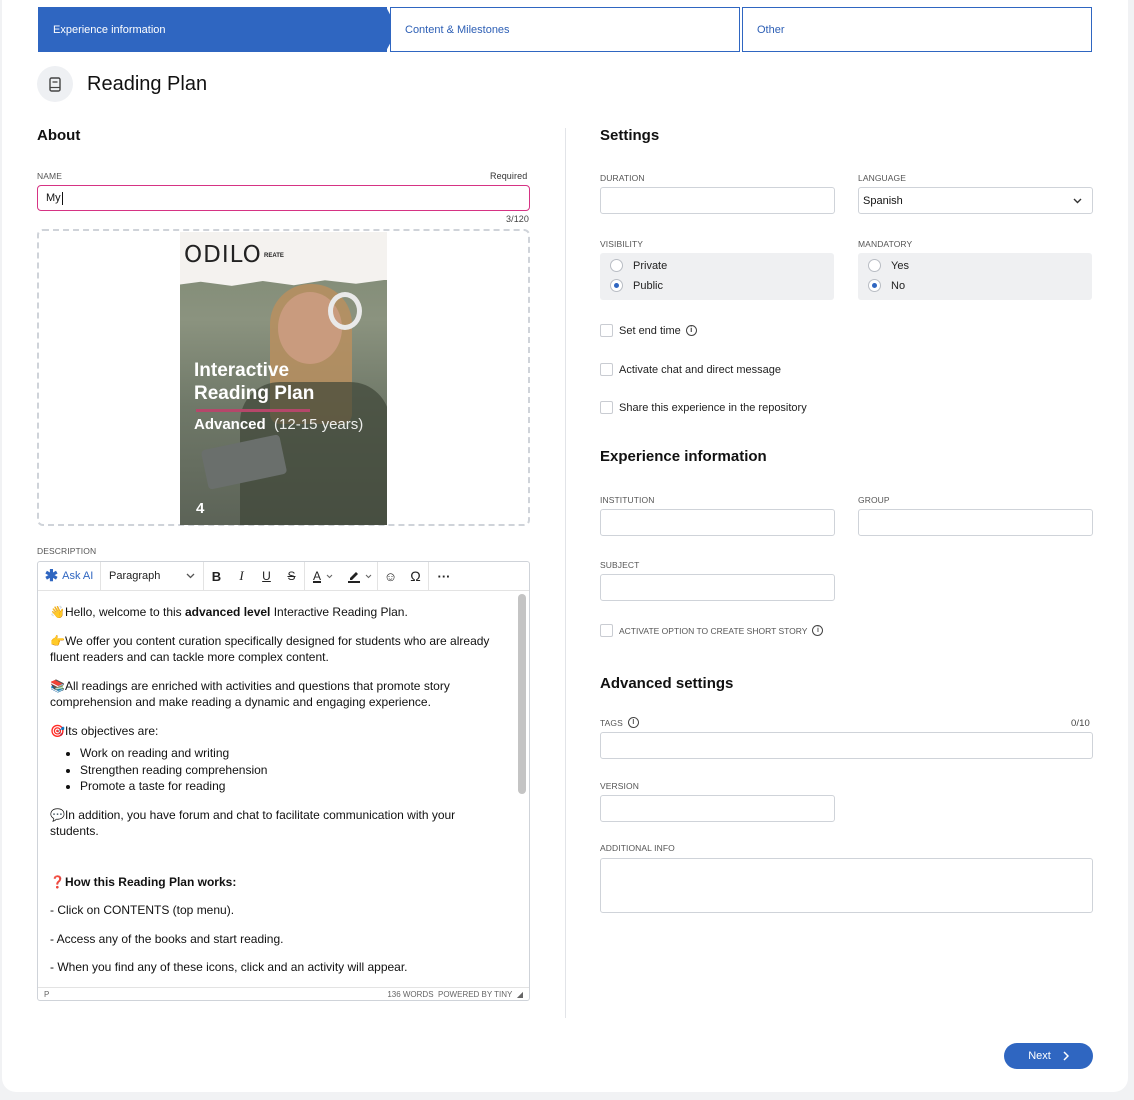 The height and width of the screenshot is (1100, 1134). What do you see at coordinates (353, 577) in the screenshot?
I see `highlighter-icon` at bounding box center [353, 577].